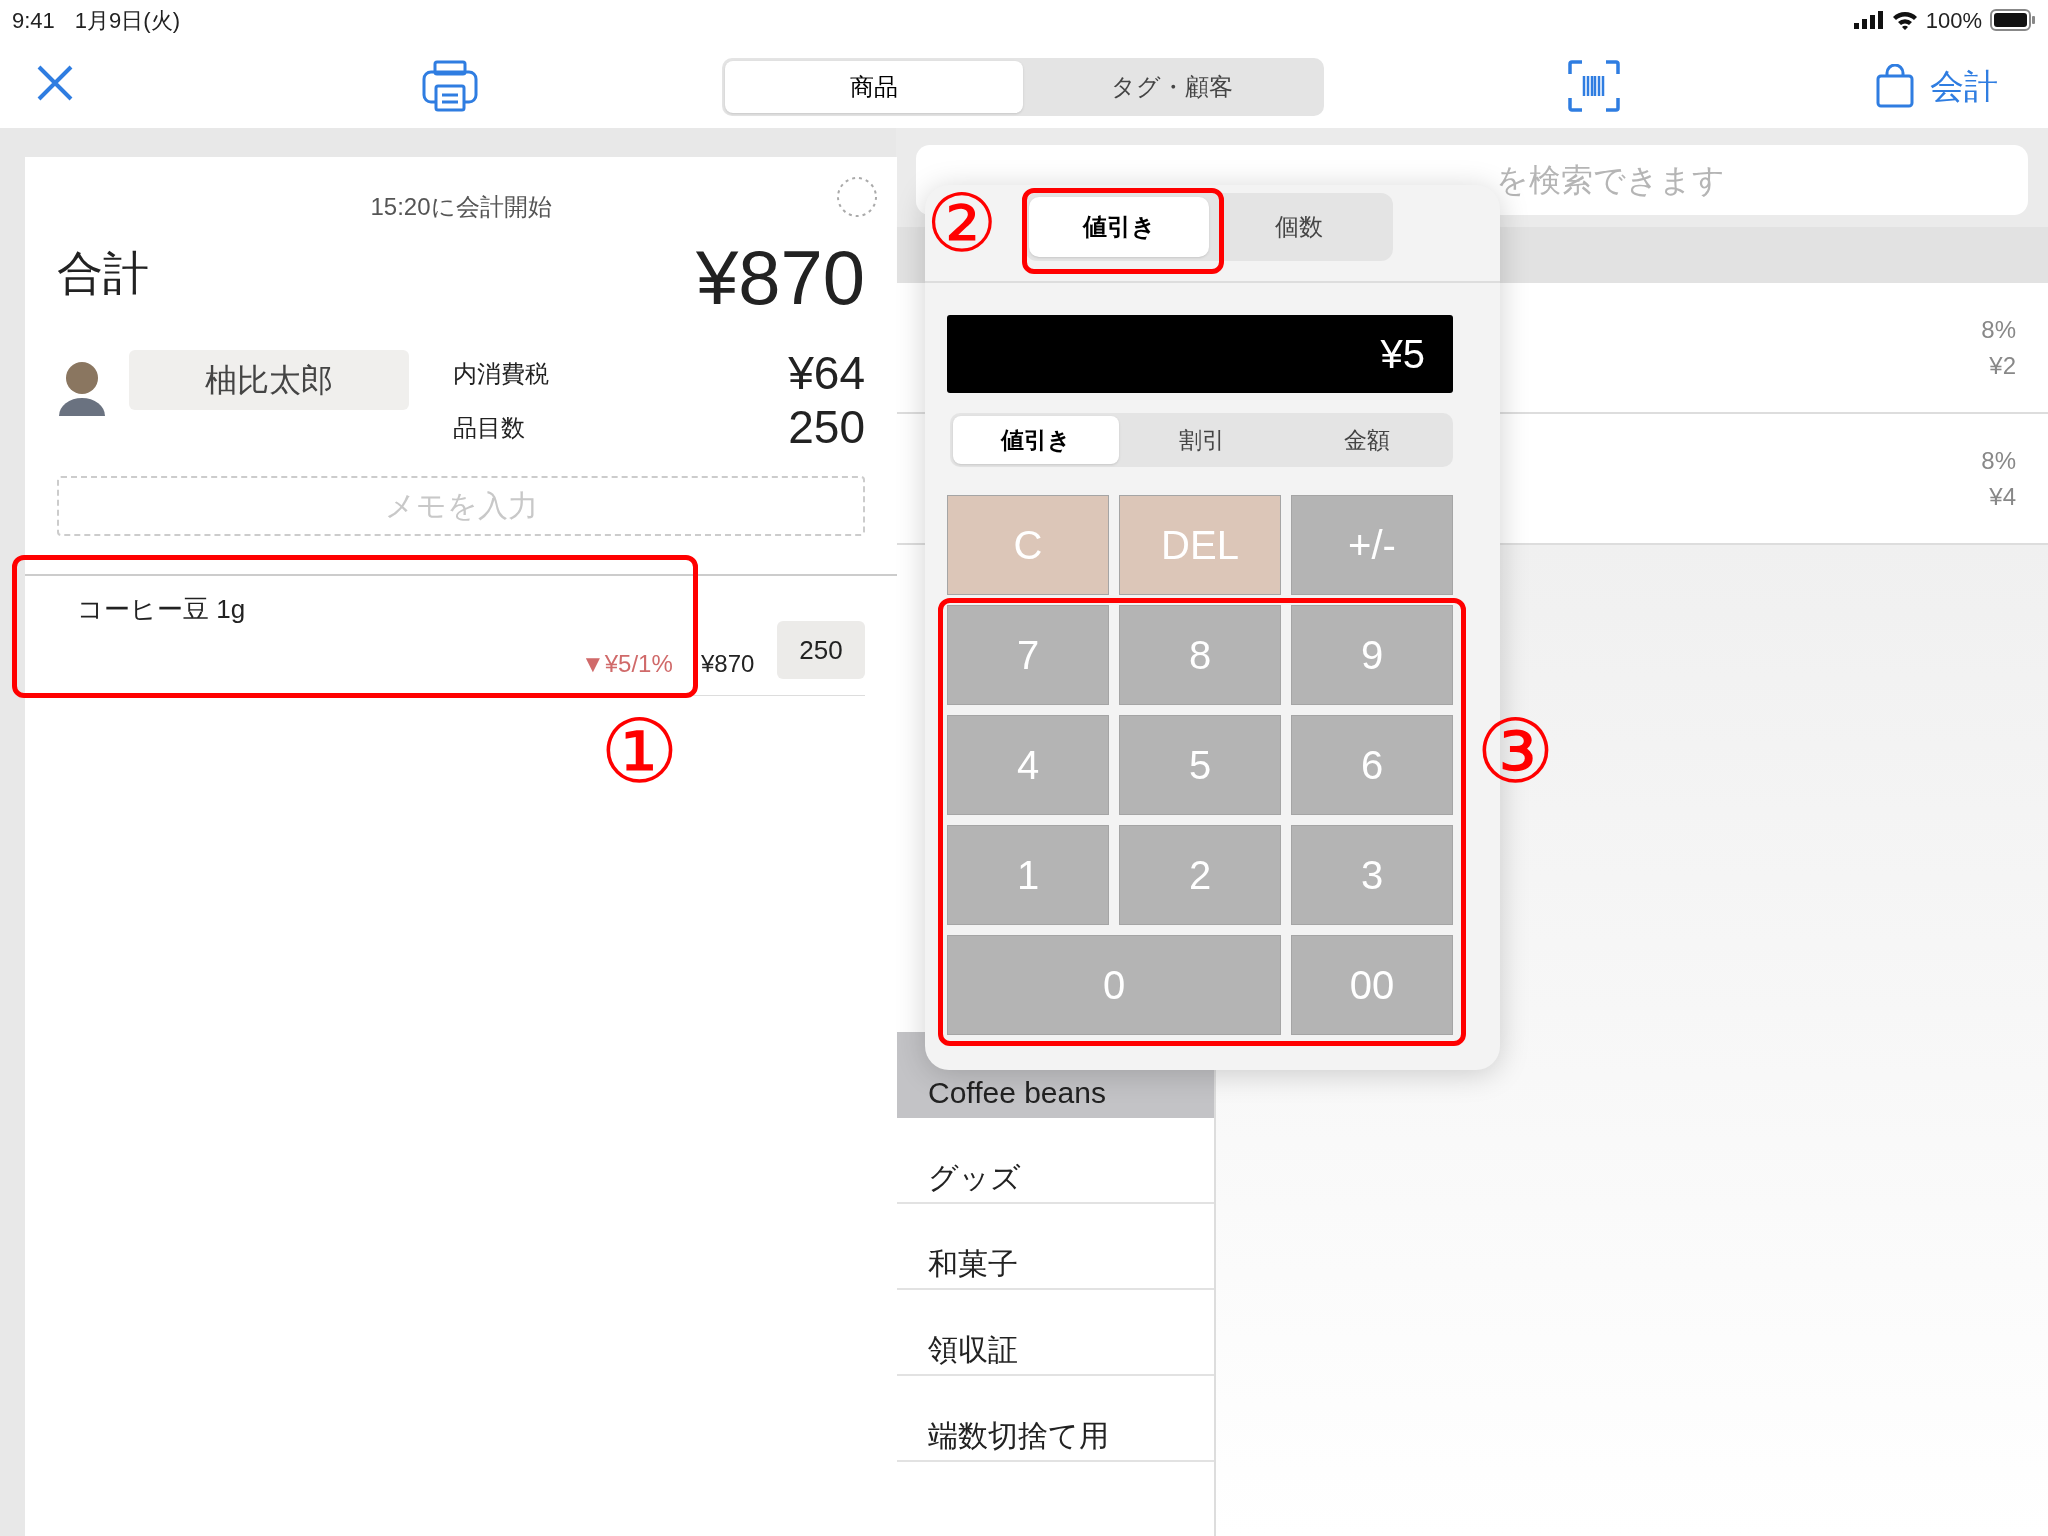 This screenshot has width=2048, height=1536. I want to click on total-label: 合計, so click(103, 273).